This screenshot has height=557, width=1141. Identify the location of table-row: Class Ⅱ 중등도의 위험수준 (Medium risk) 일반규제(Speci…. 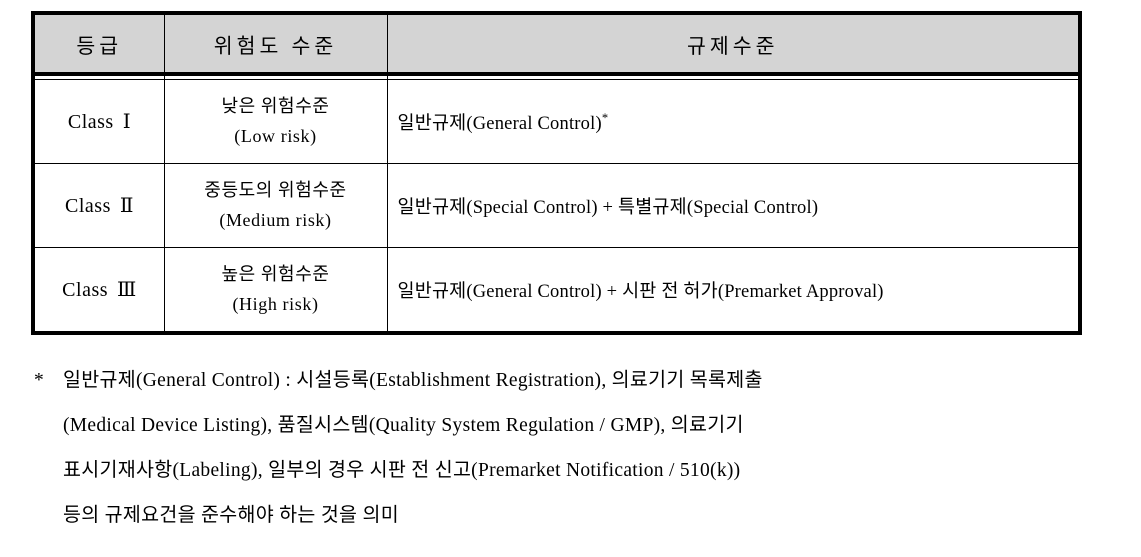
(556, 205).